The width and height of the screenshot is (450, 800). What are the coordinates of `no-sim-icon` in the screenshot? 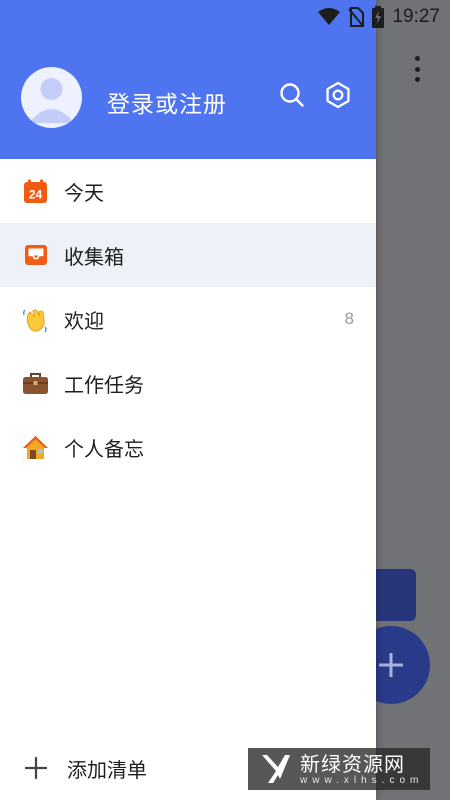 It's located at (356, 17).